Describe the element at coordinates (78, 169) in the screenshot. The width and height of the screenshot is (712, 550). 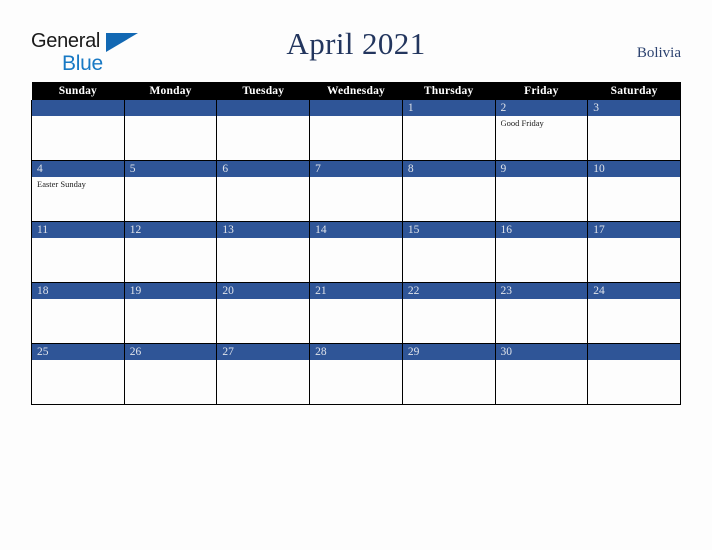
I see `day-number: 4` at that location.